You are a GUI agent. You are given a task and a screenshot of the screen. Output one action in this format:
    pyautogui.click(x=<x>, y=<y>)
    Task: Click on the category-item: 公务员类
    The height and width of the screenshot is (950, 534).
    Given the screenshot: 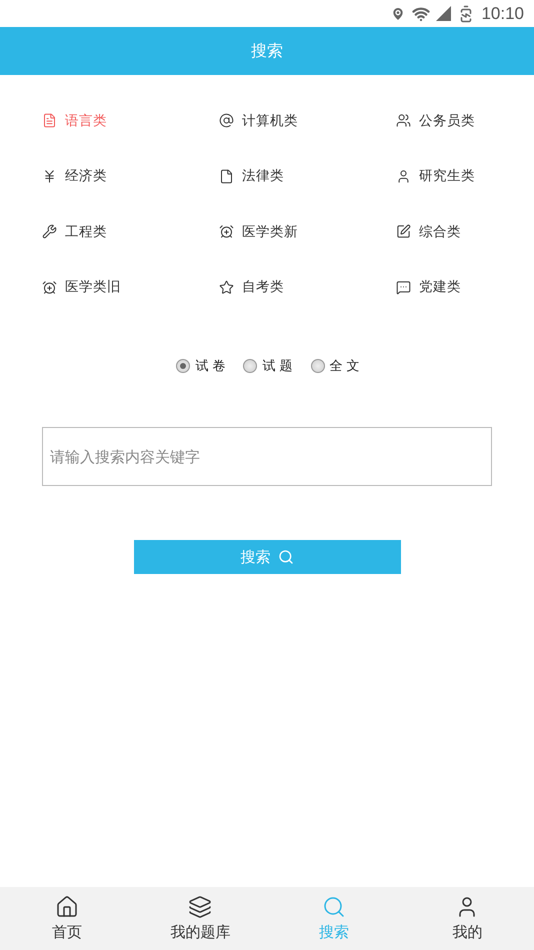 What is the action you would take?
    pyautogui.click(x=465, y=120)
    